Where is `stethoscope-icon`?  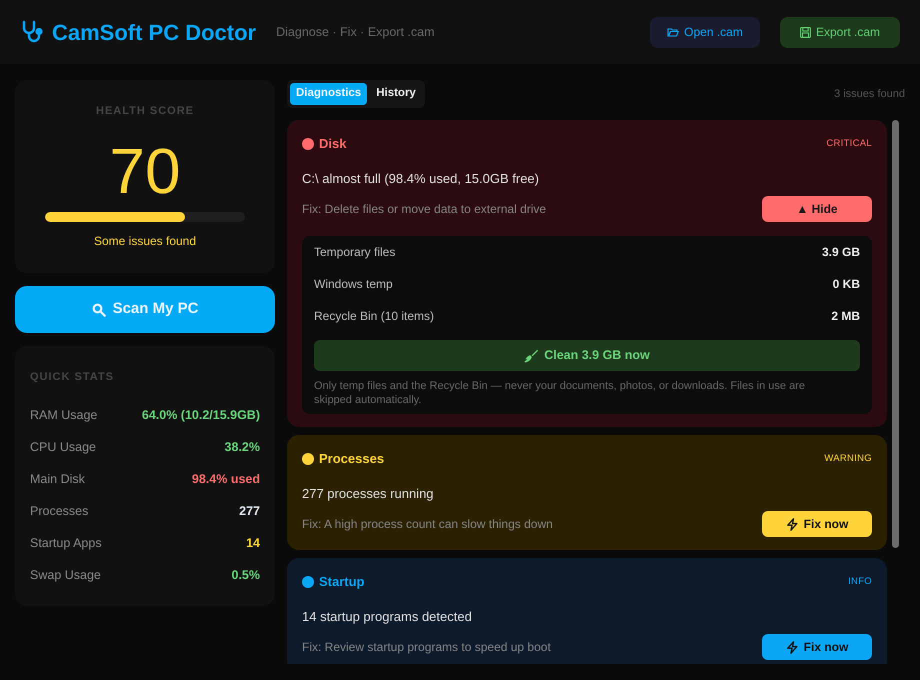
stethoscope-icon is located at coordinates (32, 32).